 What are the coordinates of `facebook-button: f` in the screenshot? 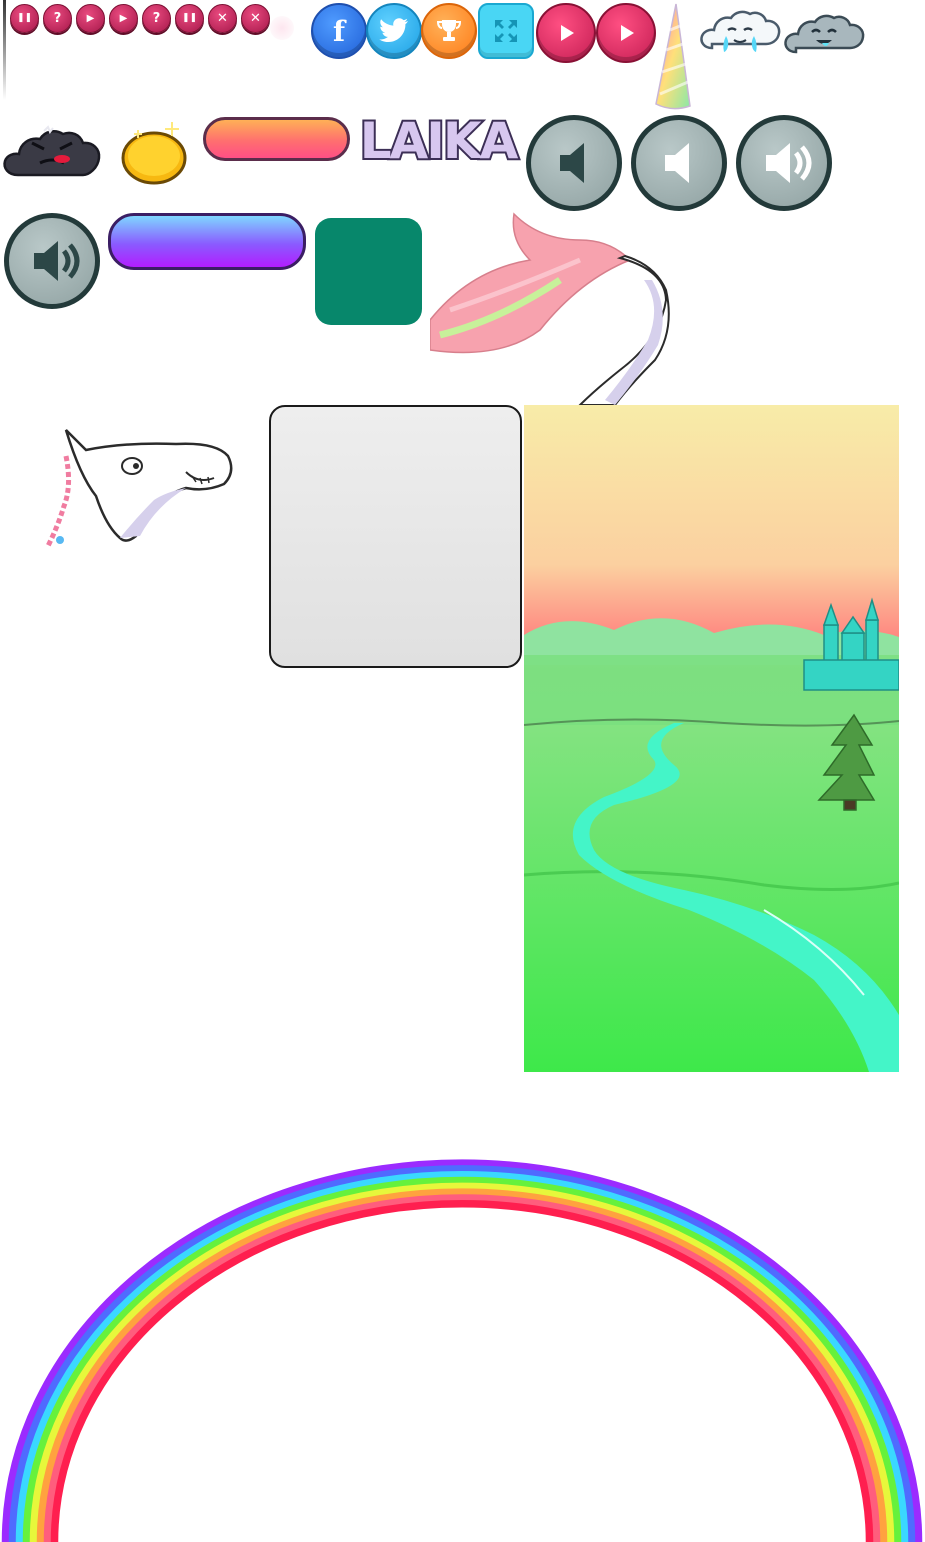 It's located at (339, 31).